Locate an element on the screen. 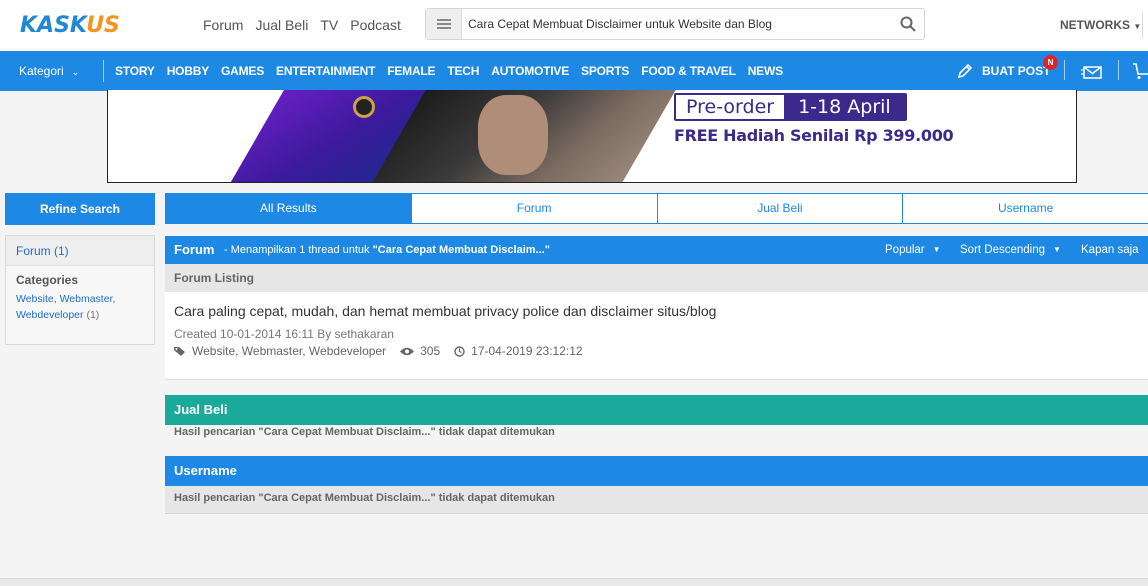  notification-badge: N is located at coordinates (1050, 62).